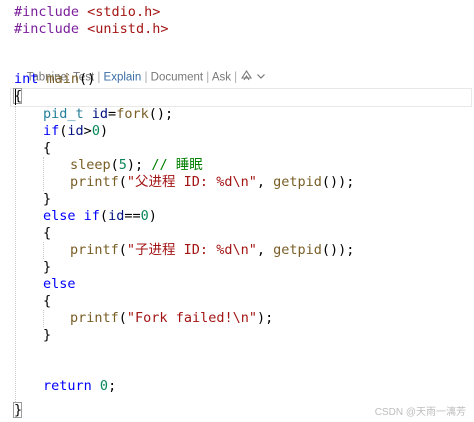 Image resolution: width=474 pixels, height=422 pixels. Describe the element at coordinates (67, 386) in the screenshot. I see `keyword: return` at that location.